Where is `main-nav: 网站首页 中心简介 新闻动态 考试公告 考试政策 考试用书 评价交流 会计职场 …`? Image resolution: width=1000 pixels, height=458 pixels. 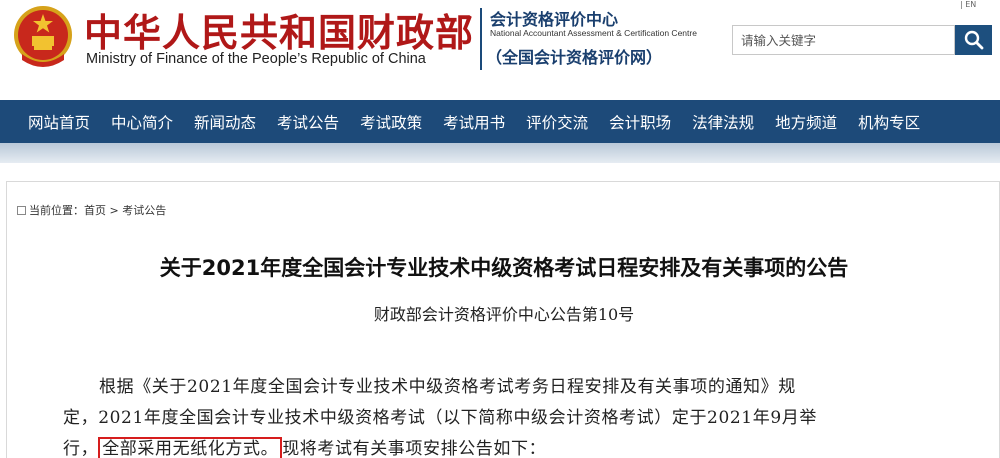 main-nav: 网站首页 中心简介 新闻动态 考试公告 考试政策 考试用书 评价交流 会计职场 … is located at coordinates (500, 121).